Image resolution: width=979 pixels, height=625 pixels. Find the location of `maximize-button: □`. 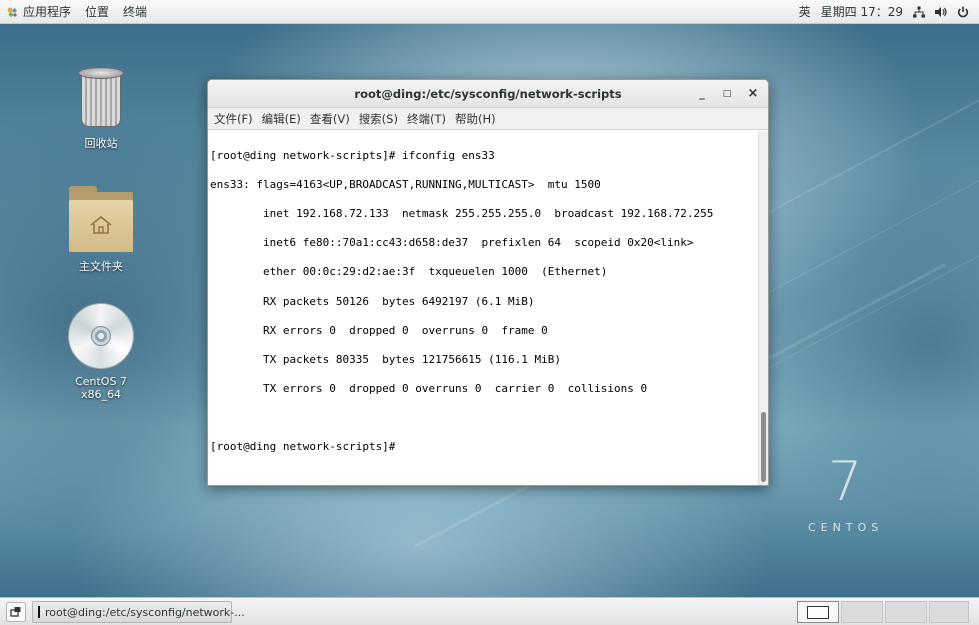

maximize-button: □ is located at coordinates (727, 94).